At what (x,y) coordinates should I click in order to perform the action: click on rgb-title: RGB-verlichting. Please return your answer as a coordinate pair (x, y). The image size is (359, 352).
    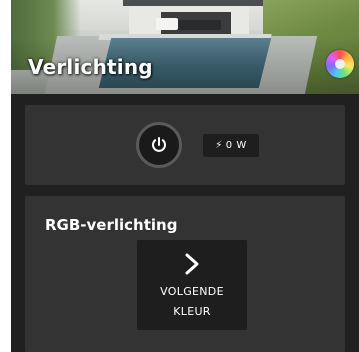
    Looking at the image, I should click on (111, 225).